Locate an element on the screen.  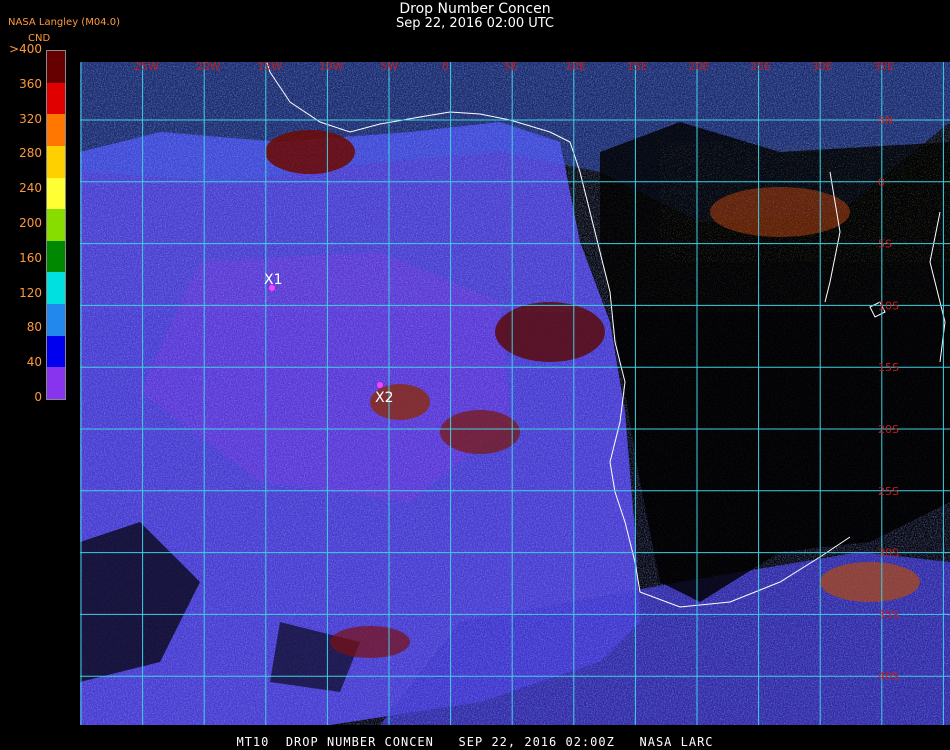
colorbar-label: 280 is located at coordinates (30, 153).